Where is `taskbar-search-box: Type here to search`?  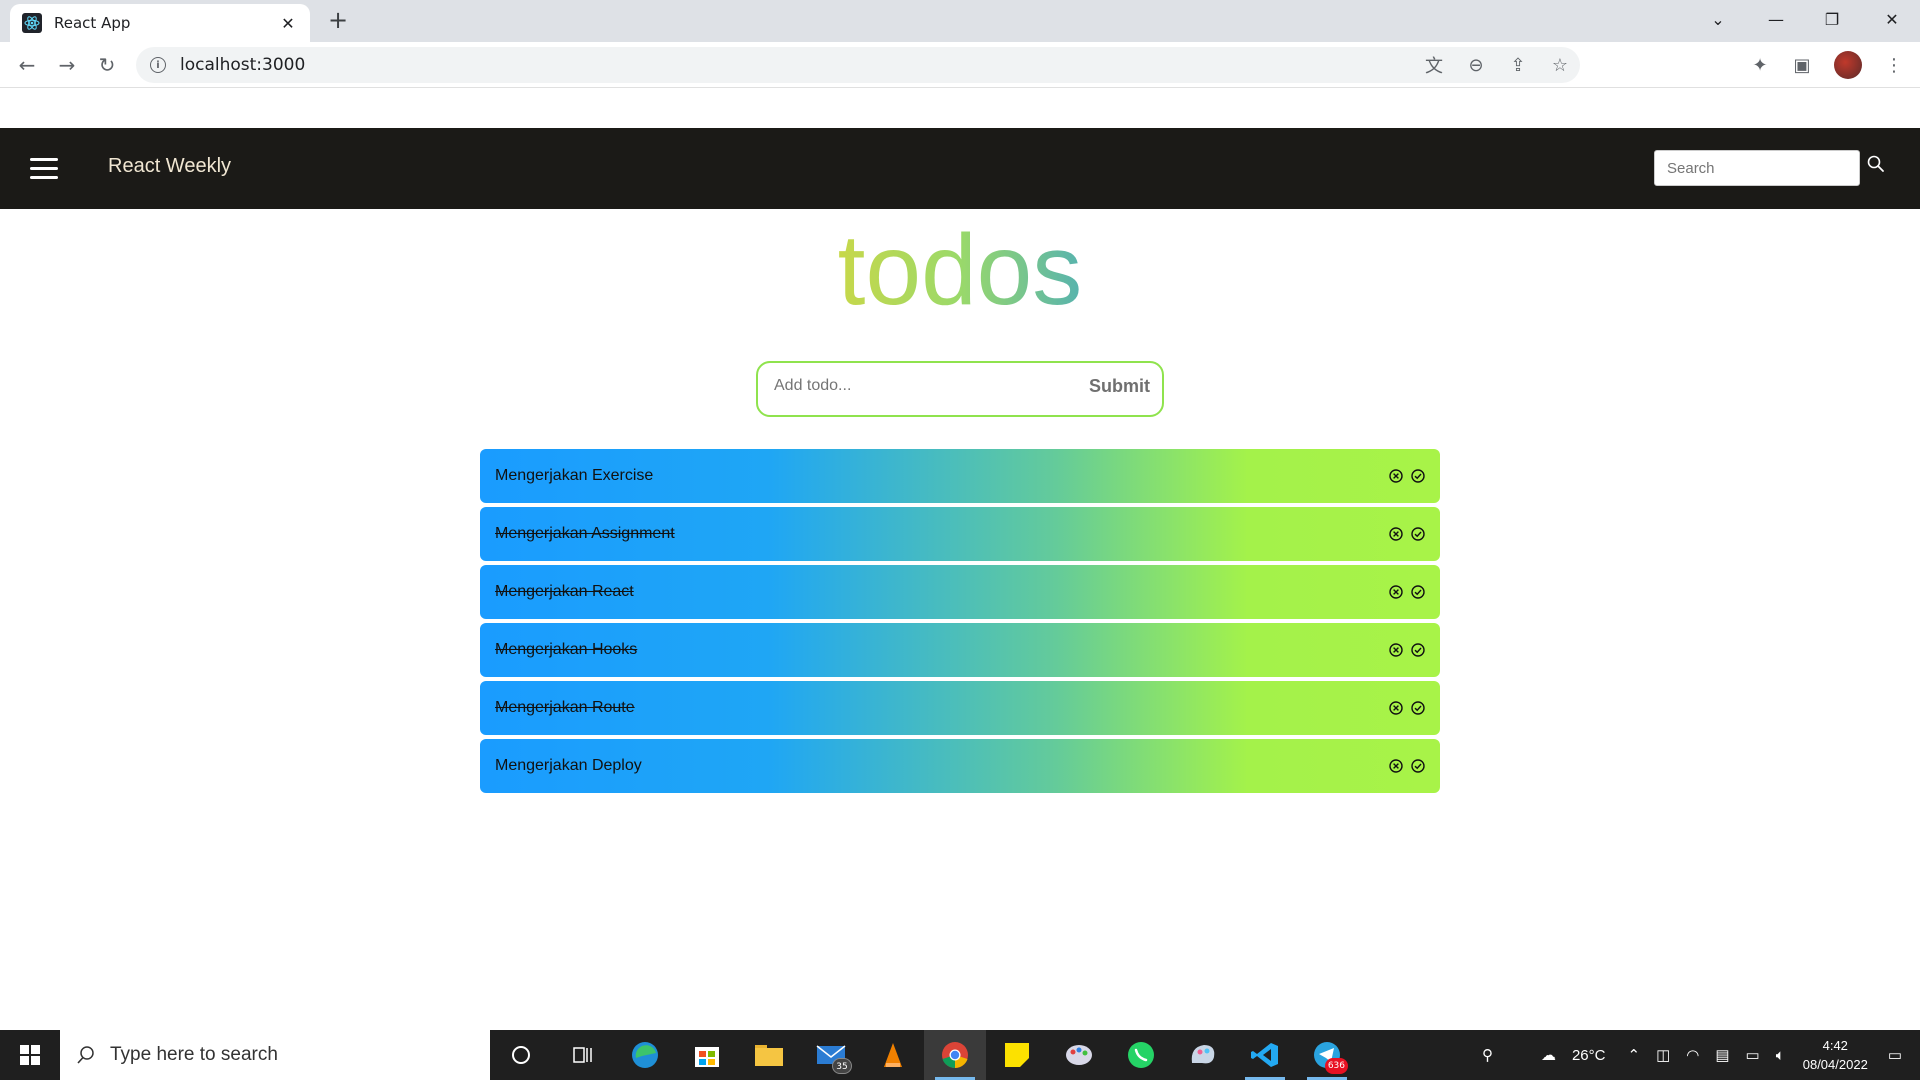
taskbar-search-box: Type here to search is located at coordinates (275, 1055).